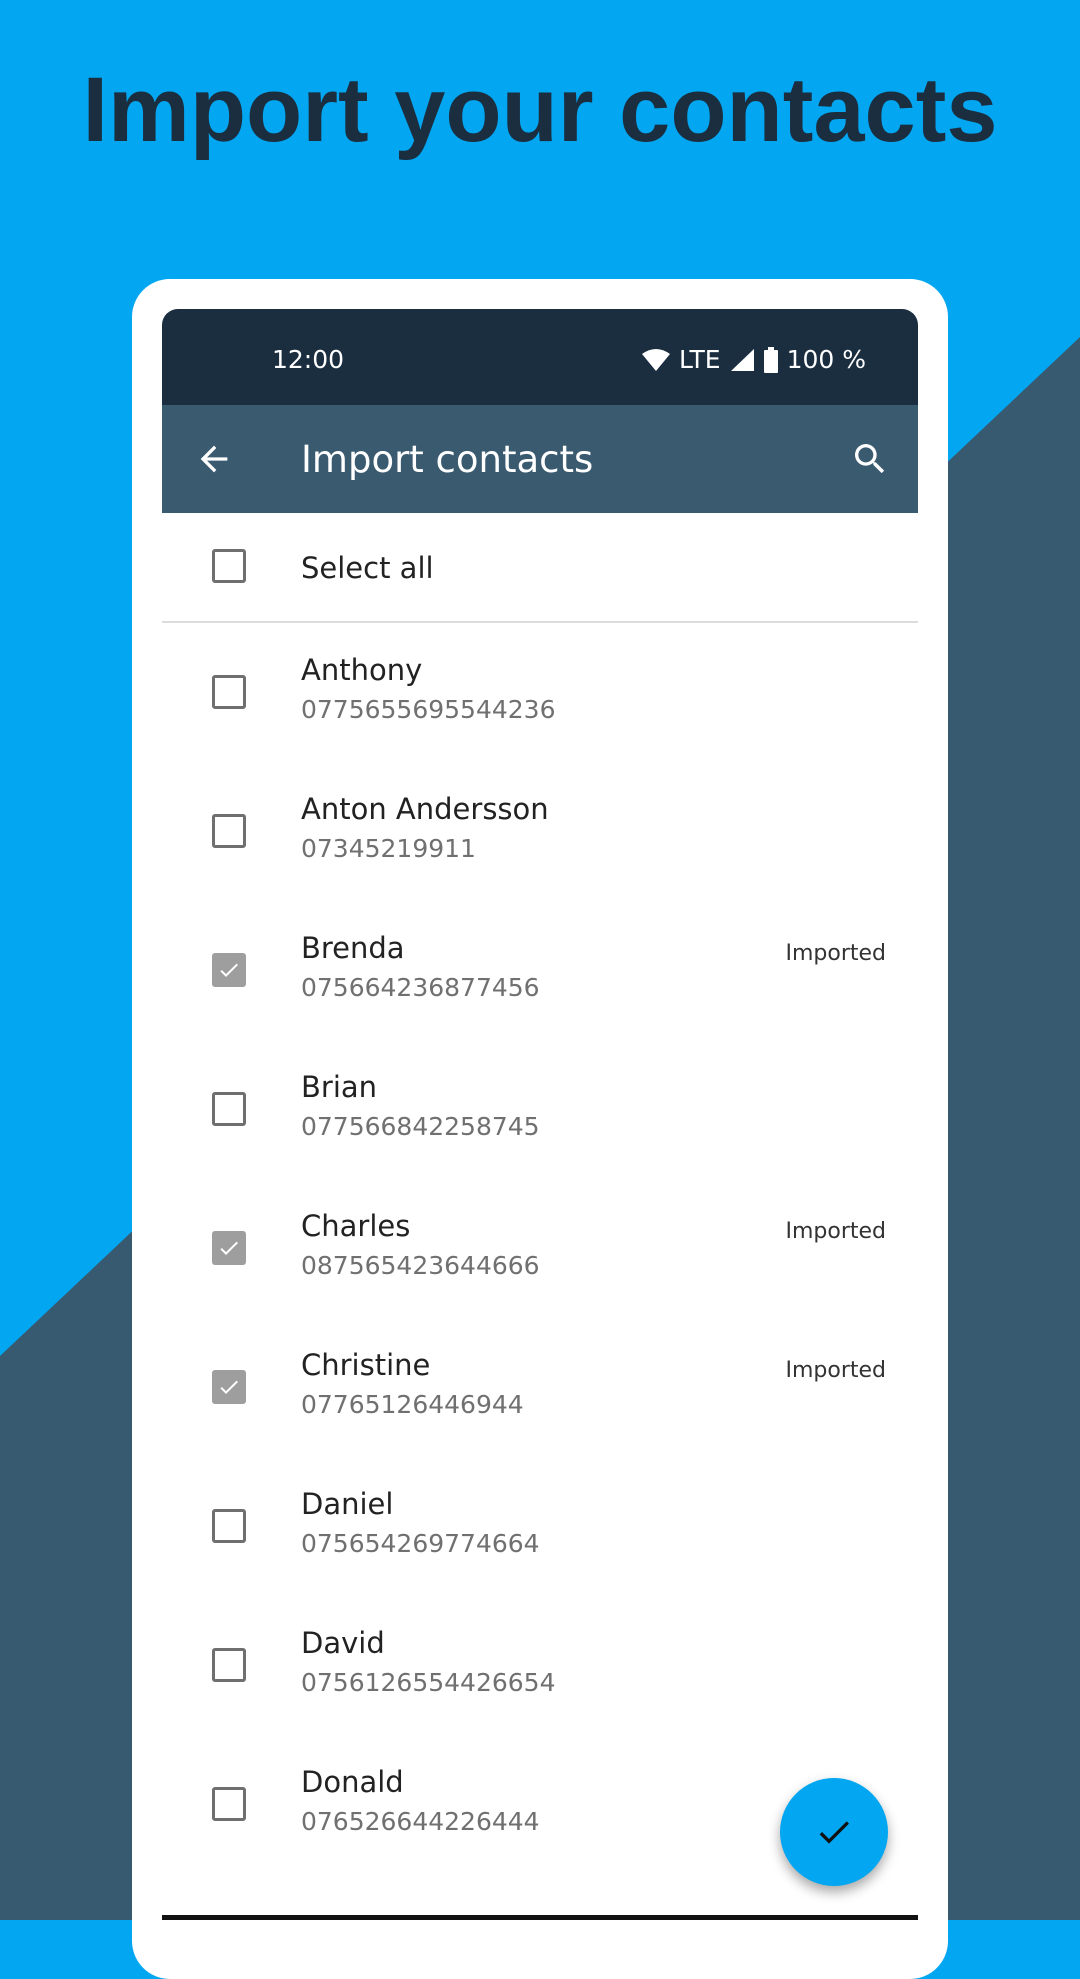 The height and width of the screenshot is (1979, 1080). I want to click on contact-row: Anthony 0775655695544236, so click(540, 692).